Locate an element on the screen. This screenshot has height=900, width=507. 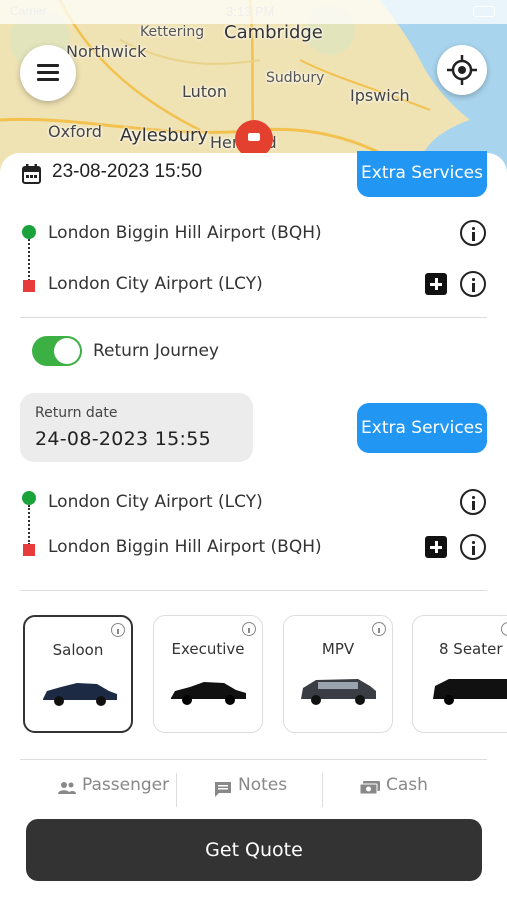
return-dropoff-marker-icon is located at coordinates (29, 550).